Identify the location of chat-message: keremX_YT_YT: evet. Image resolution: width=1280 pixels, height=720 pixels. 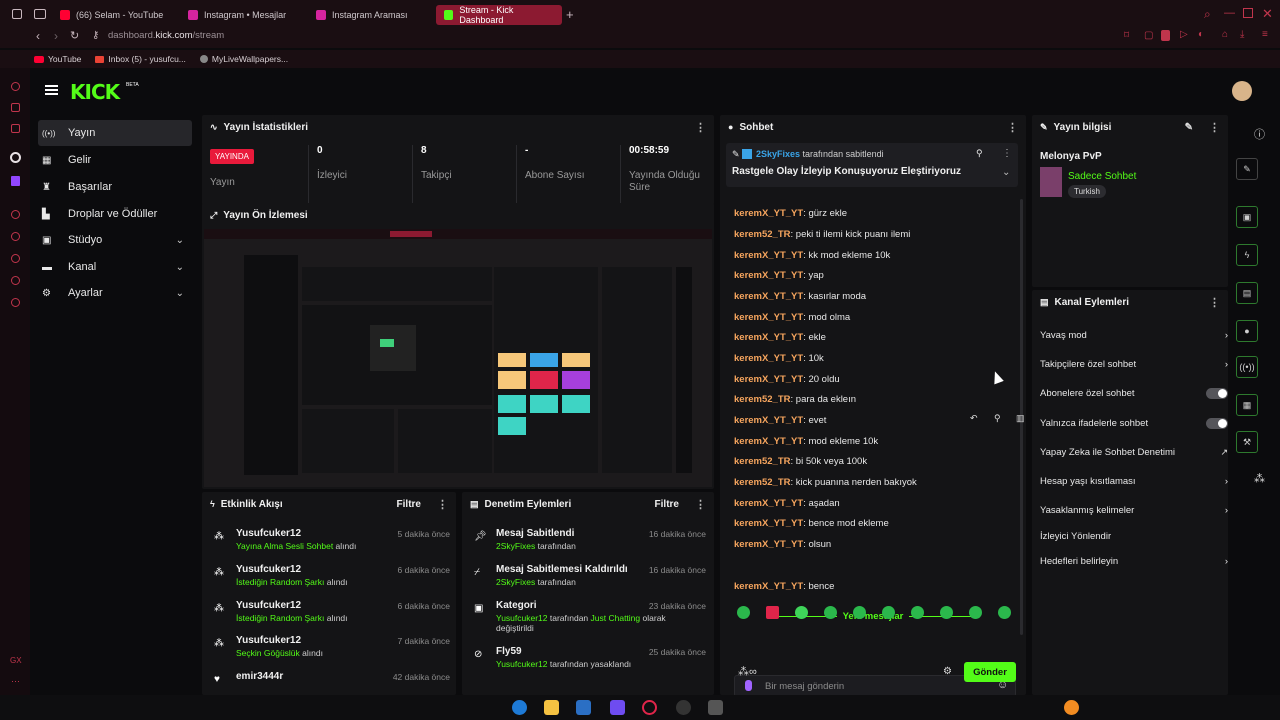
(780, 420).